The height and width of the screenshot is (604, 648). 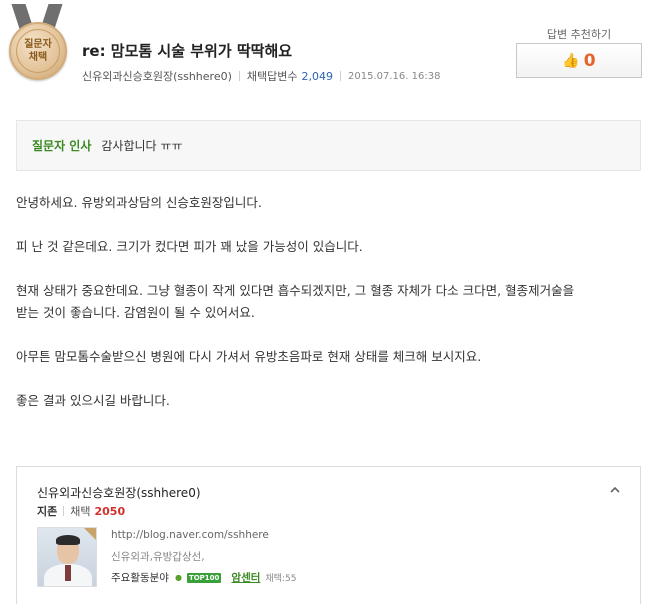 What do you see at coordinates (571, 60) in the screenshot?
I see `thumbs-up-icon: 👍` at bounding box center [571, 60].